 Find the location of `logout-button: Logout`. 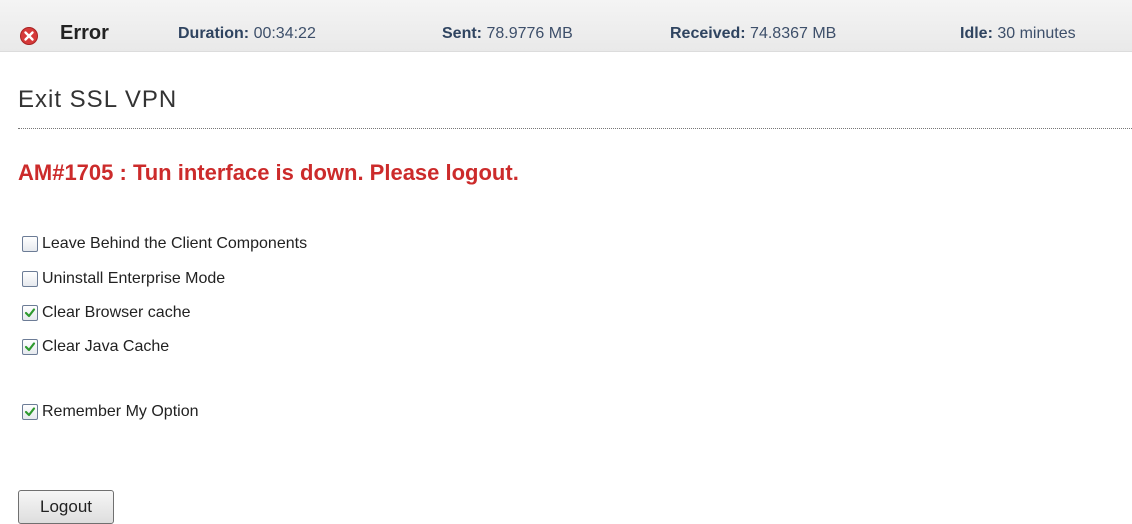

logout-button: Logout is located at coordinates (66, 507).